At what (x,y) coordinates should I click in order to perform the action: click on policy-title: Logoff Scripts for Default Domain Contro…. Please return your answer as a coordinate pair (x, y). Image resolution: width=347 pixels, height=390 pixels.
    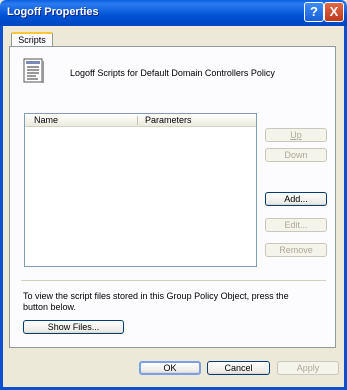
    Looking at the image, I should click on (172, 73).